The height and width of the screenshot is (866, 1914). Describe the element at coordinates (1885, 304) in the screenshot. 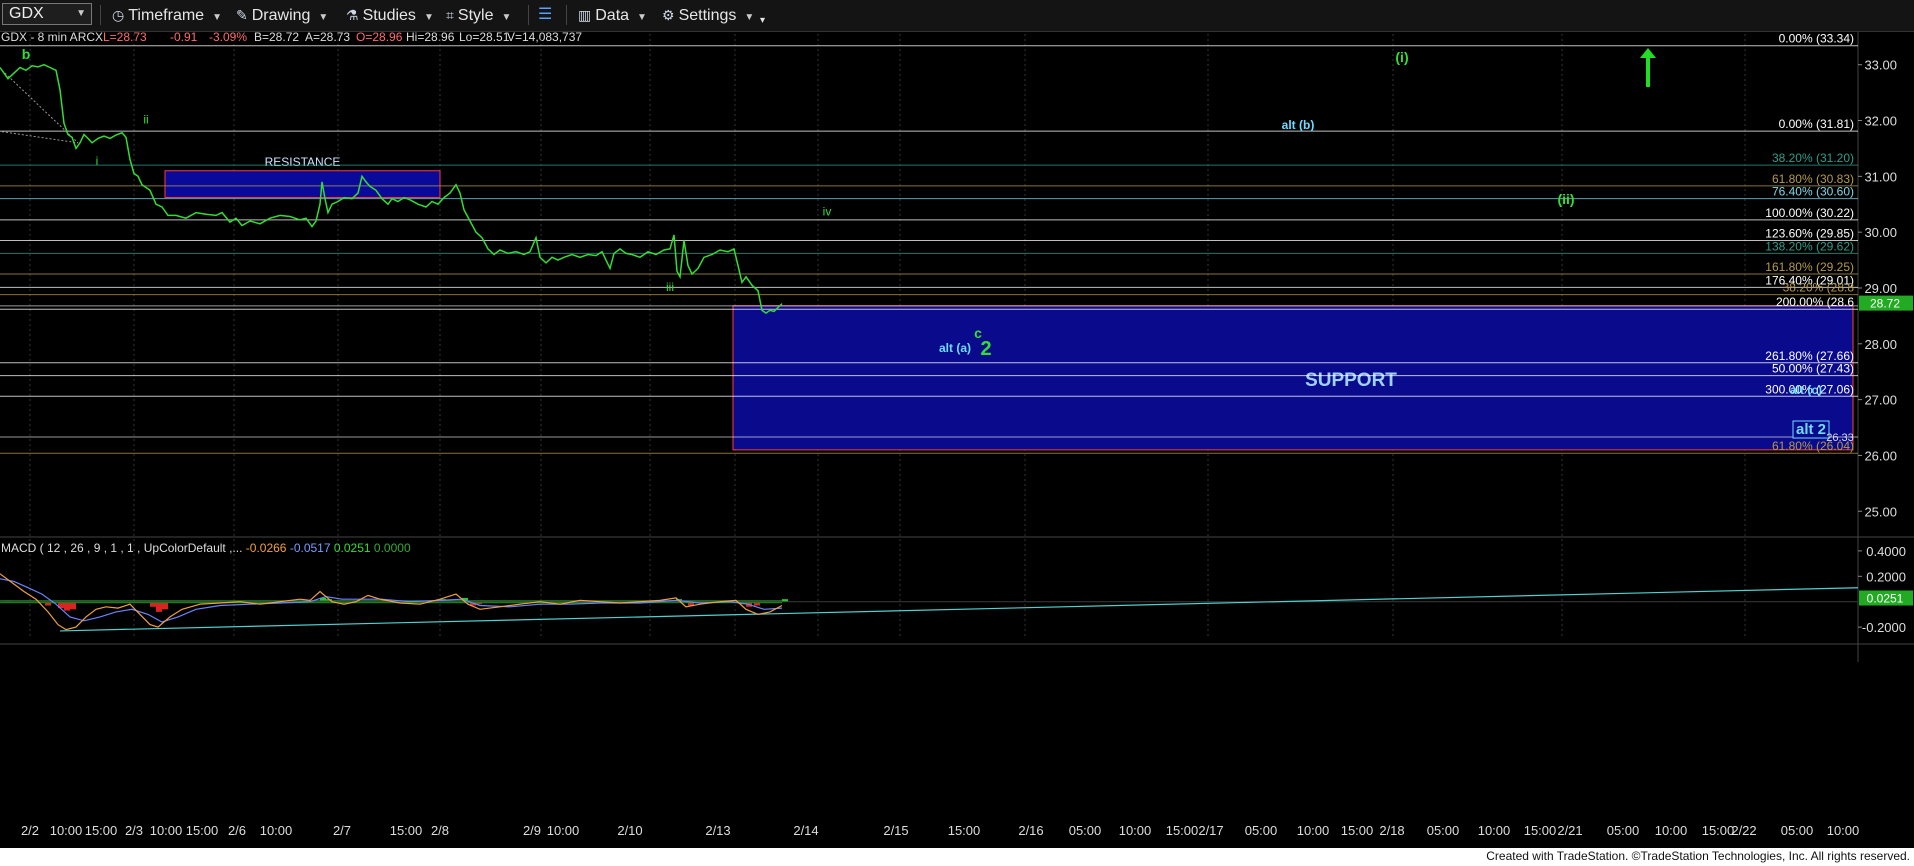

I see `last-price-label: 28.72` at that location.